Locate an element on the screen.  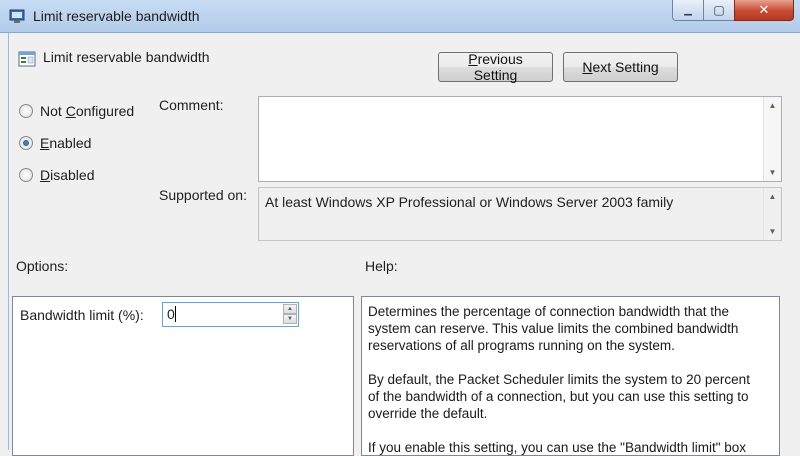
next-setting-label: Next Setting is located at coordinates (620, 67).